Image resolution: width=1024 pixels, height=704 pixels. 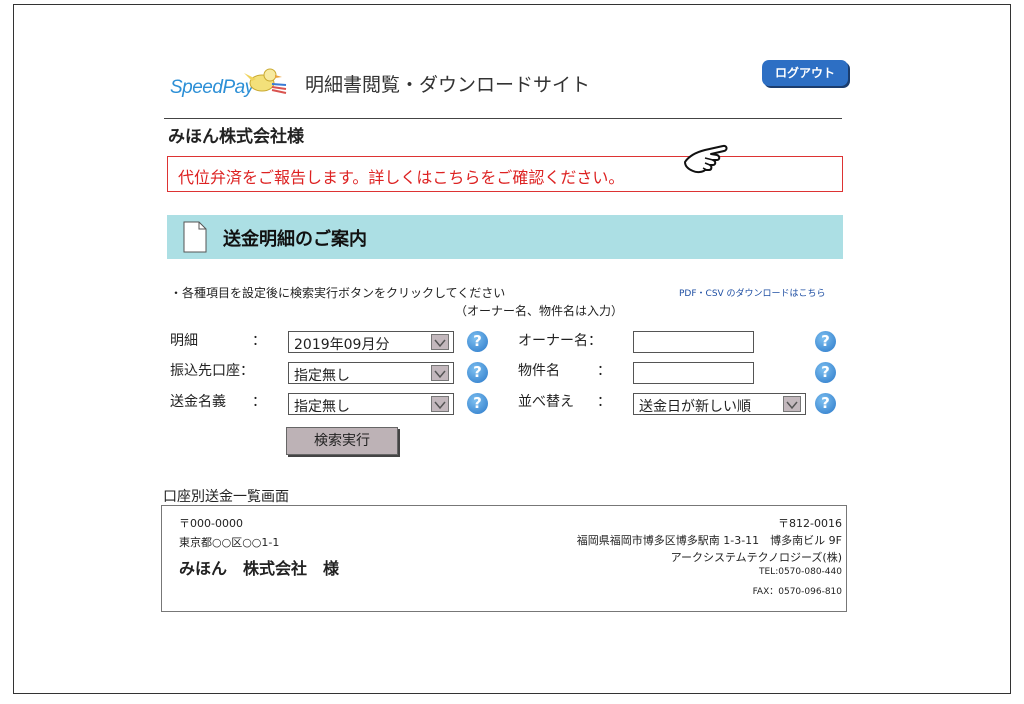 I want to click on sender-company: アークシステムテクノロジーズ(株), so click(x=756, y=557).